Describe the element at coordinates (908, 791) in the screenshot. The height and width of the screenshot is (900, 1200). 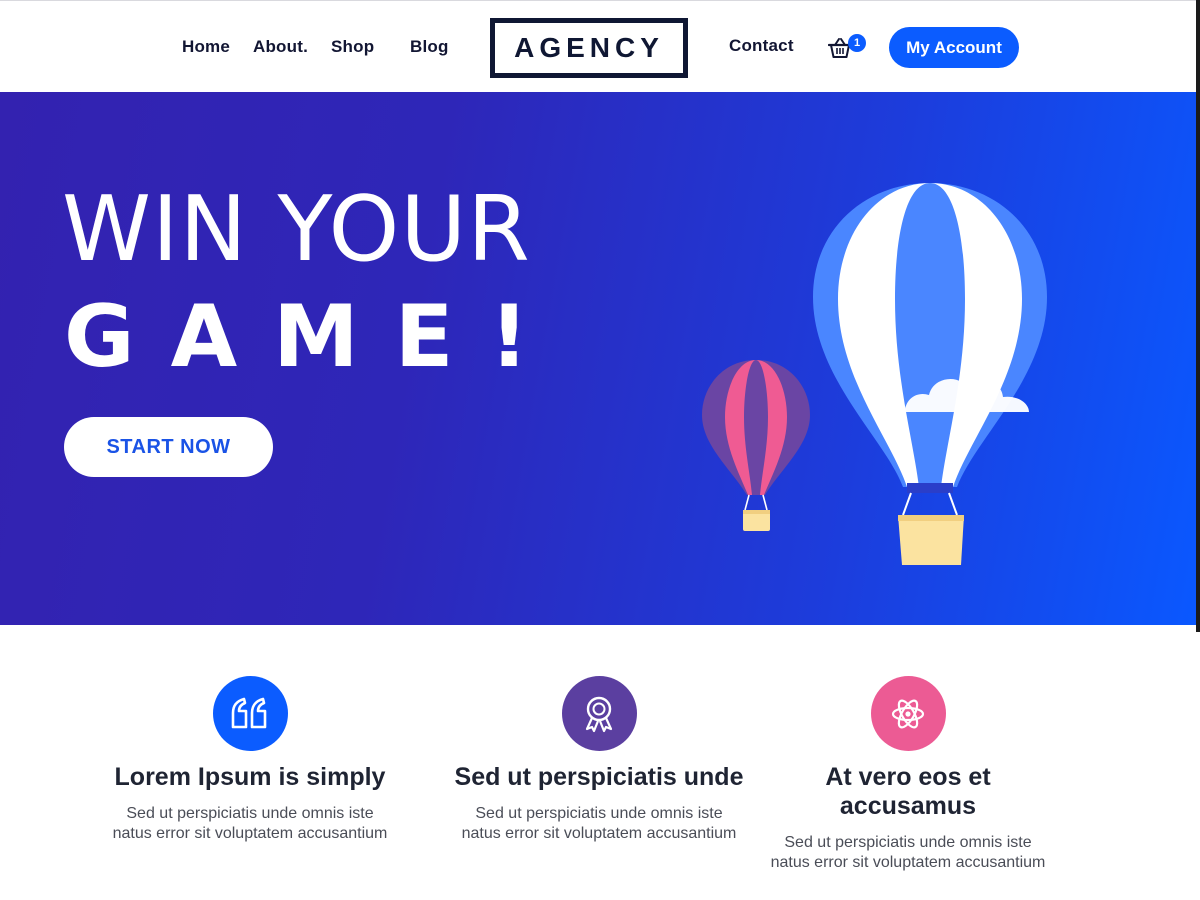
I see `feature-title: At vero eos et accusamus` at that location.